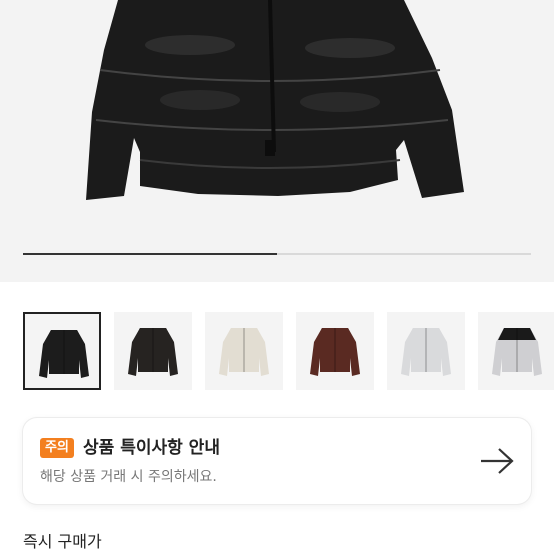 The image size is (554, 554). What do you see at coordinates (62, 541) in the screenshot?
I see `instant-buy-price-label: 즉시 구매가` at bounding box center [62, 541].